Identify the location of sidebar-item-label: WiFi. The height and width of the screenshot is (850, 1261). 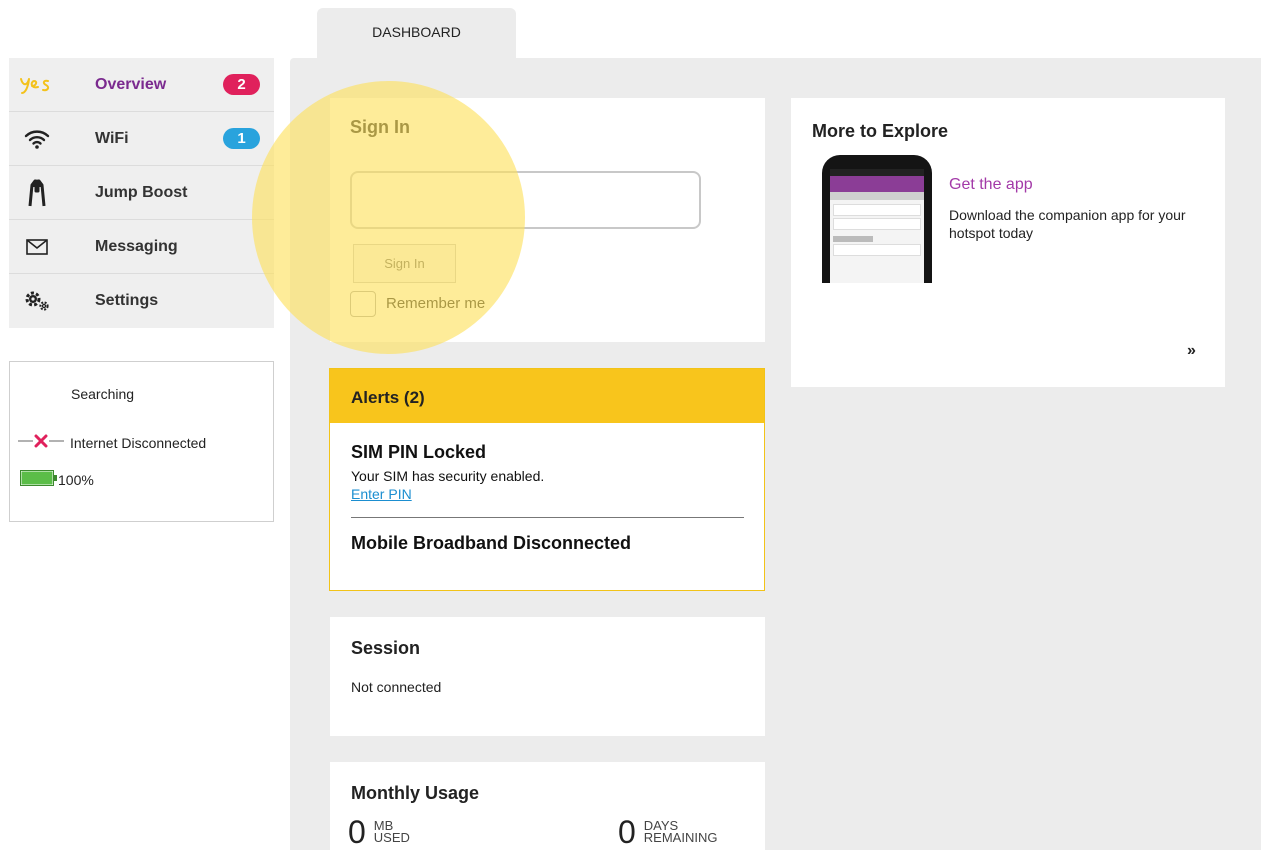
(112, 138).